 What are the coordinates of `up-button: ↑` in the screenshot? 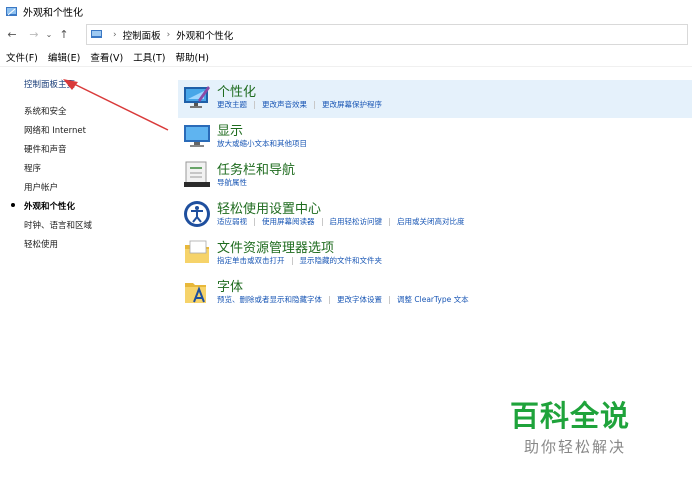 It's located at (64, 34).